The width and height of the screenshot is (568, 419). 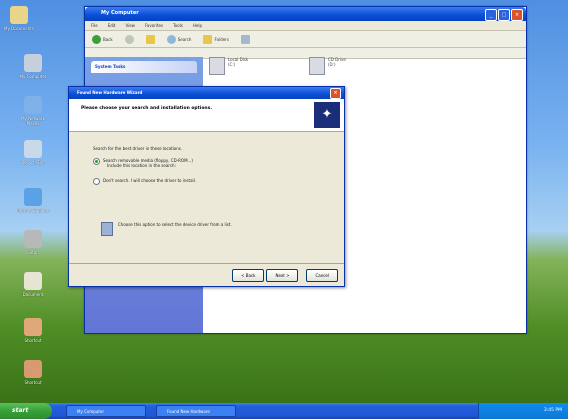 I want to click on computer-icon, so click(x=33, y=63).